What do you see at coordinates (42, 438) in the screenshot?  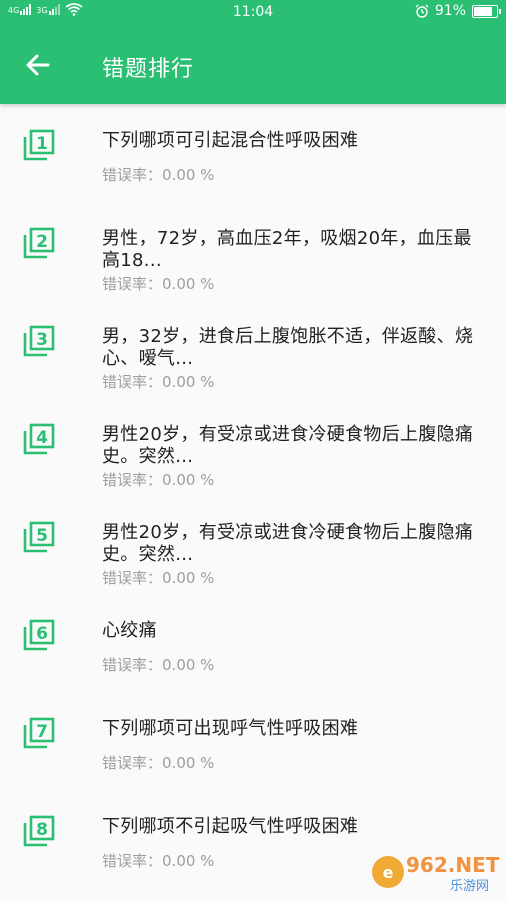 I see `svg-text: 4` at bounding box center [42, 438].